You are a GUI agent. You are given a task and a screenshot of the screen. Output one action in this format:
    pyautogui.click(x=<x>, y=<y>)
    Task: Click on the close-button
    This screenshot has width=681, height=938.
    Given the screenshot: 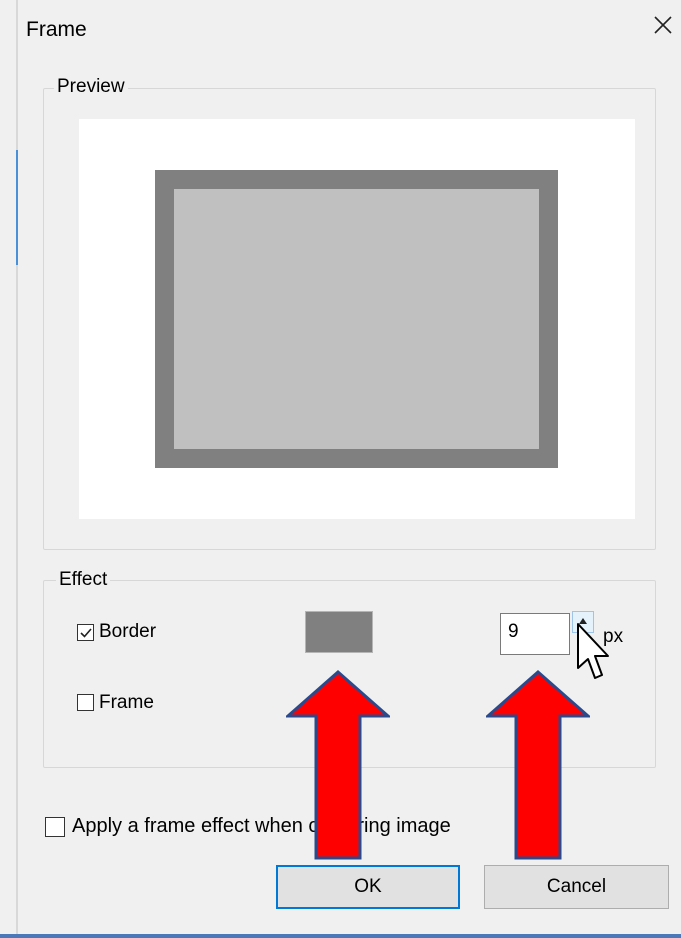 What is the action you would take?
    pyautogui.click(x=663, y=25)
    